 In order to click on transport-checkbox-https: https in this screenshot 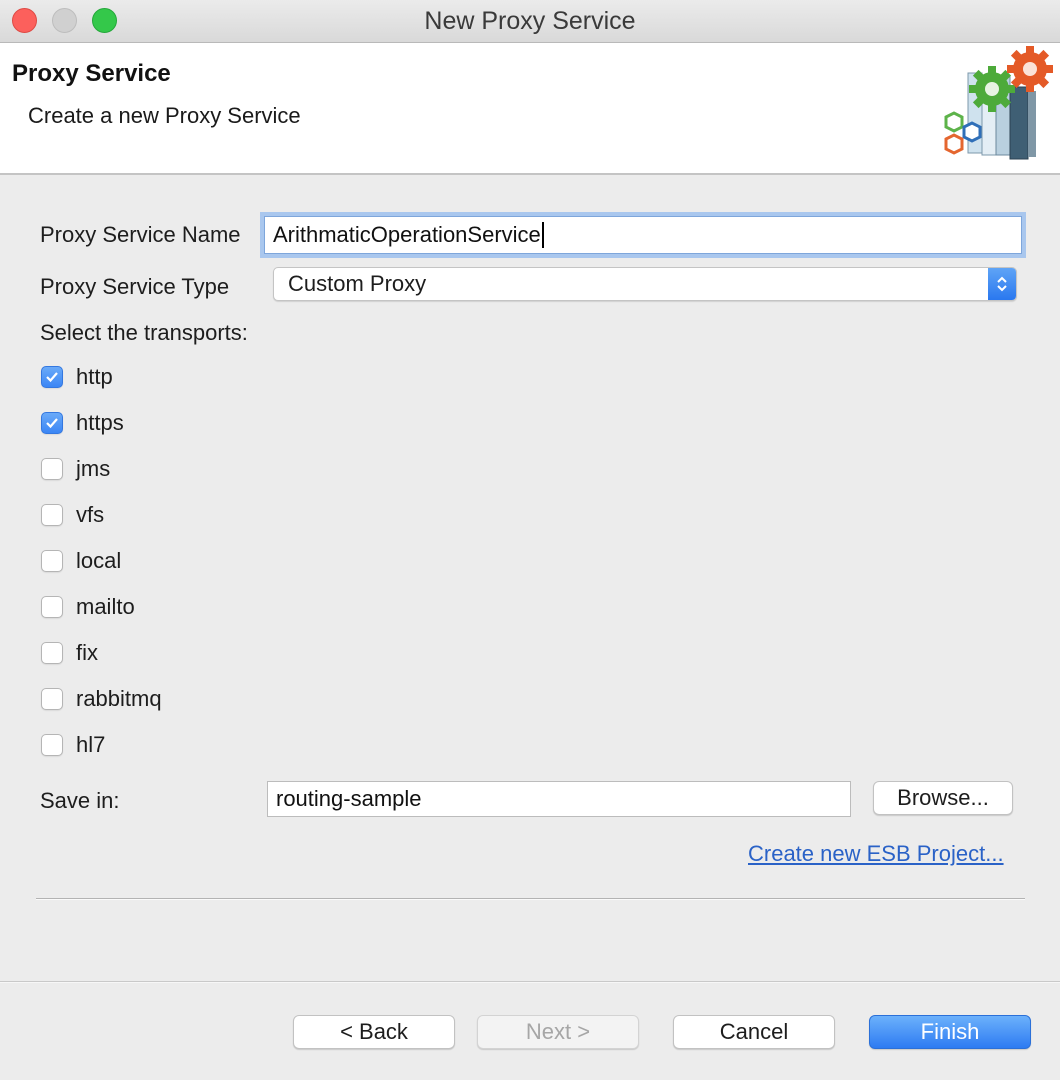, I will do `click(82, 423)`.